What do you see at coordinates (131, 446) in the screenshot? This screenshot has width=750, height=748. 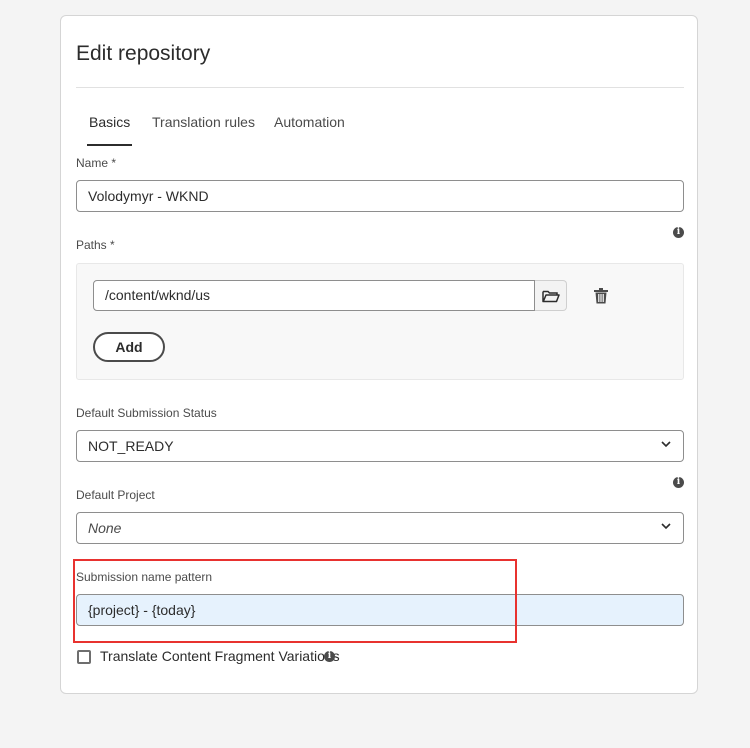 I see `default-submission-status-value: NOT_READY` at bounding box center [131, 446].